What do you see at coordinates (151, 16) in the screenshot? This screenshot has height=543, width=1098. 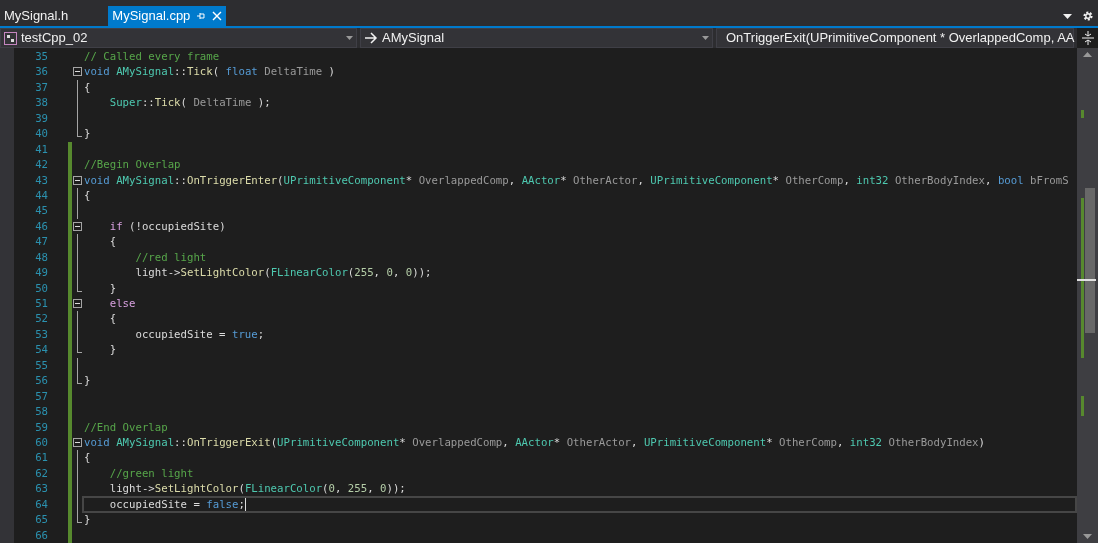 I see `tab-label: MySignal.cpp` at bounding box center [151, 16].